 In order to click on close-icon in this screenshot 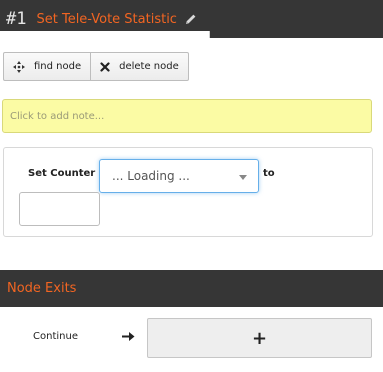, I will do `click(105, 66)`.